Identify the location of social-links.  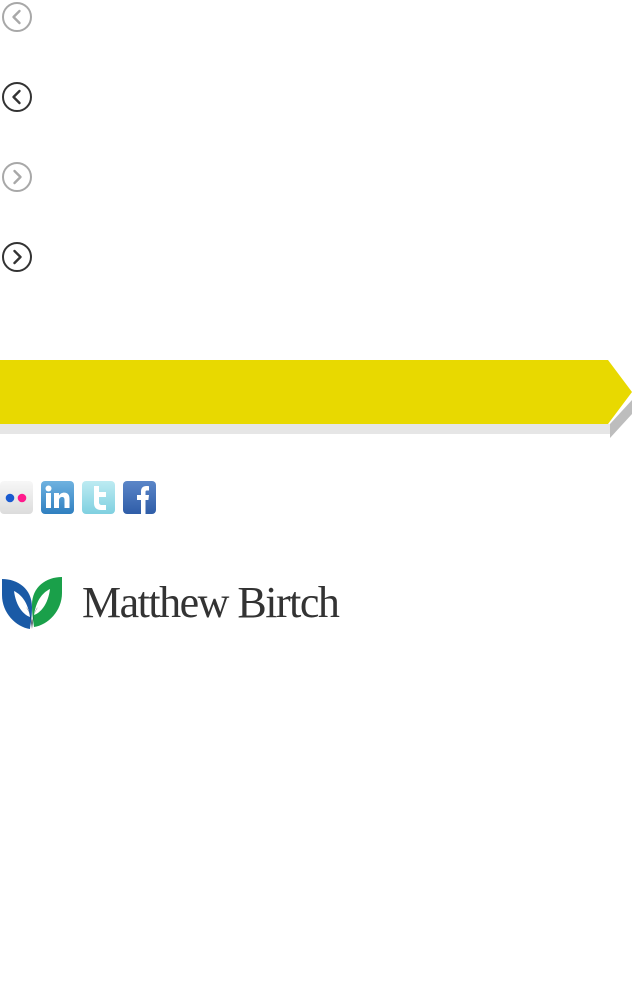
(78, 498).